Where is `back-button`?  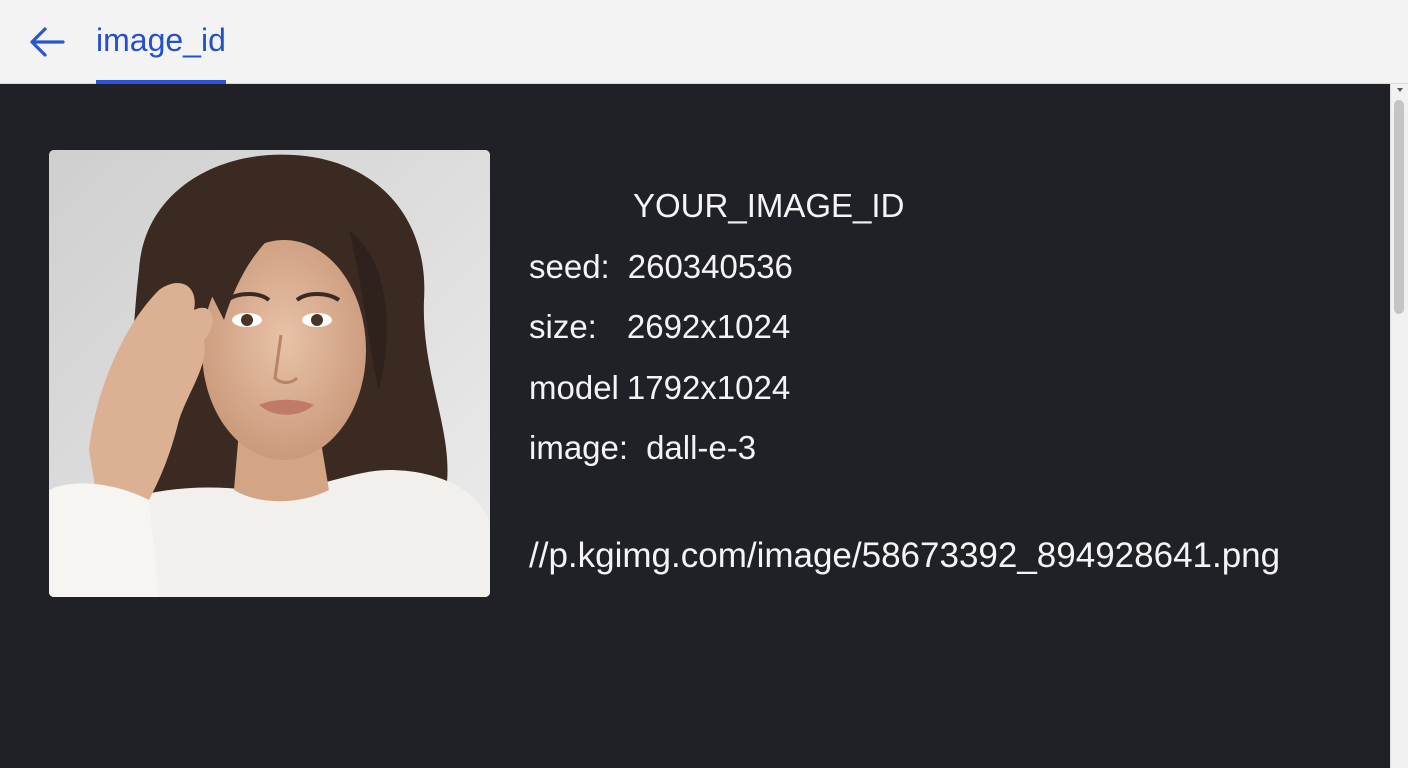
back-button is located at coordinates (47, 42).